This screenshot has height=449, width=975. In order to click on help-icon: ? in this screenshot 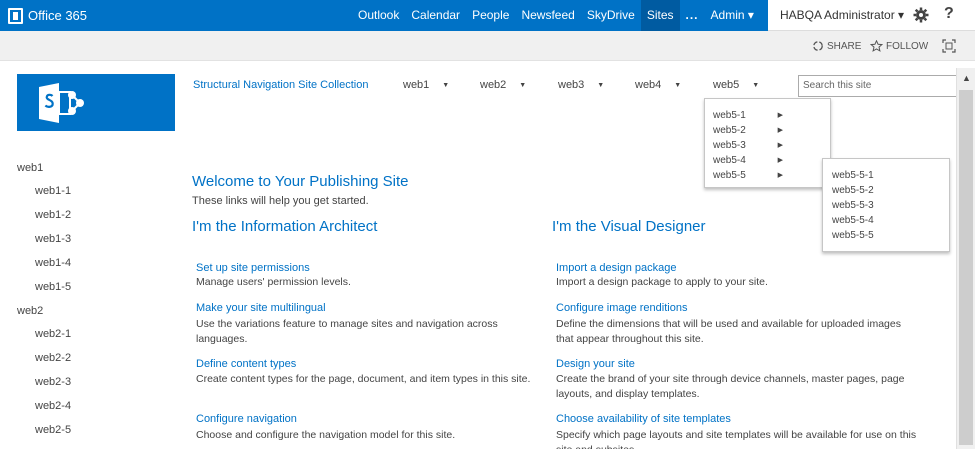, I will do `click(949, 14)`.